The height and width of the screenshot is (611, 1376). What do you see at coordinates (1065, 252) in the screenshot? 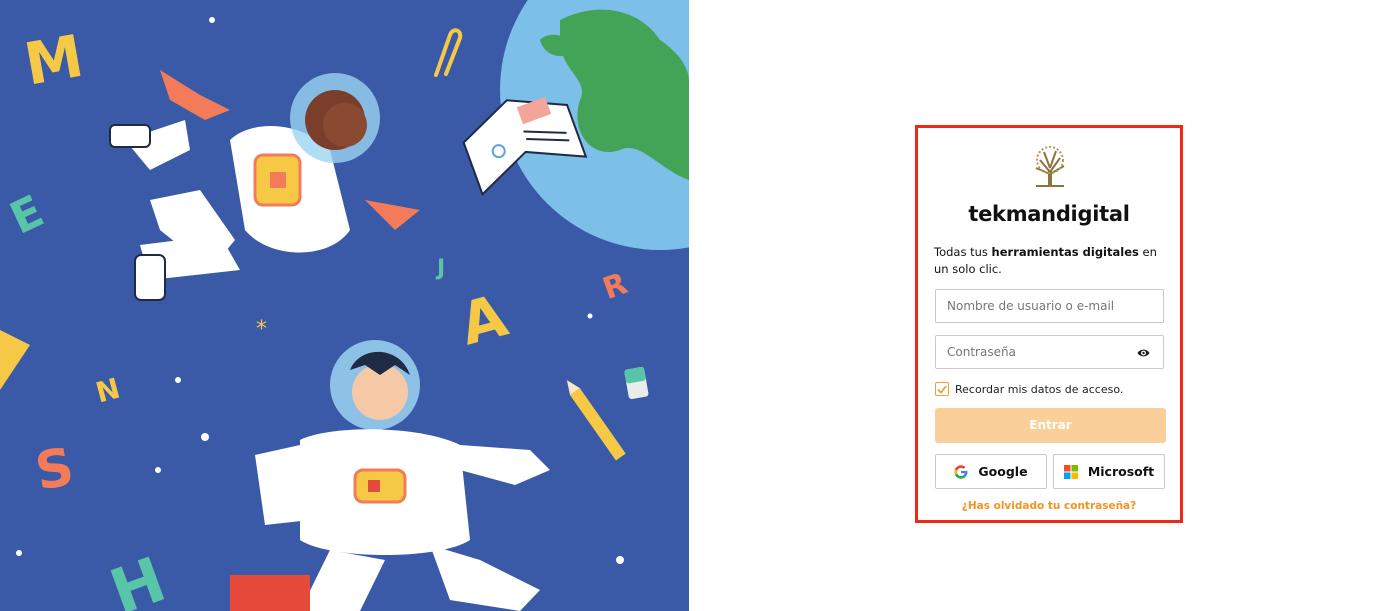
I see `tagline-bold: herramientas digitales` at bounding box center [1065, 252].